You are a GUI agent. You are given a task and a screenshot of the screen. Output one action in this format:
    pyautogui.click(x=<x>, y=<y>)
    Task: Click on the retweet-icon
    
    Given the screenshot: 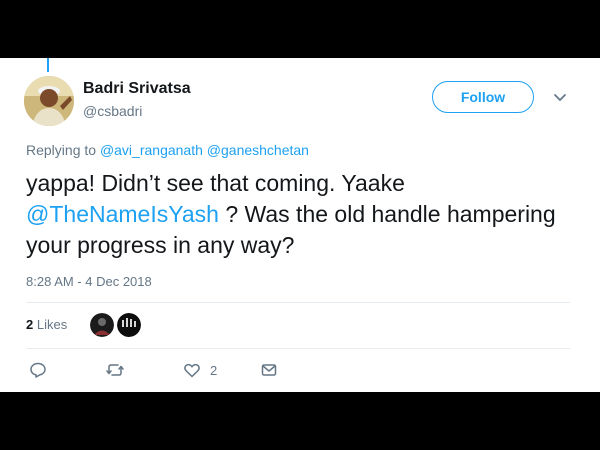 What is the action you would take?
    pyautogui.click(x=115, y=370)
    